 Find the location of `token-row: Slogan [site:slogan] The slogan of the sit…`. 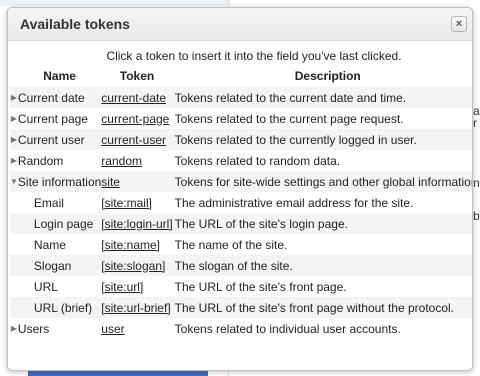

token-row: Slogan [site:slogan] The slogan of the sit… is located at coordinates (241, 265).